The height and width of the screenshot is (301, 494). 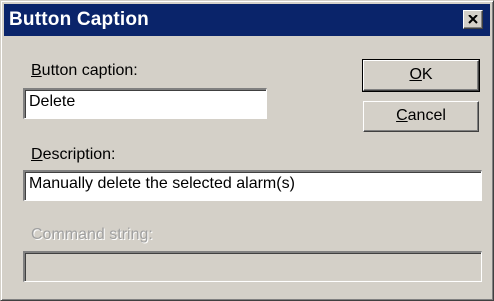 I want to click on ok-button: OK, so click(x=421, y=75).